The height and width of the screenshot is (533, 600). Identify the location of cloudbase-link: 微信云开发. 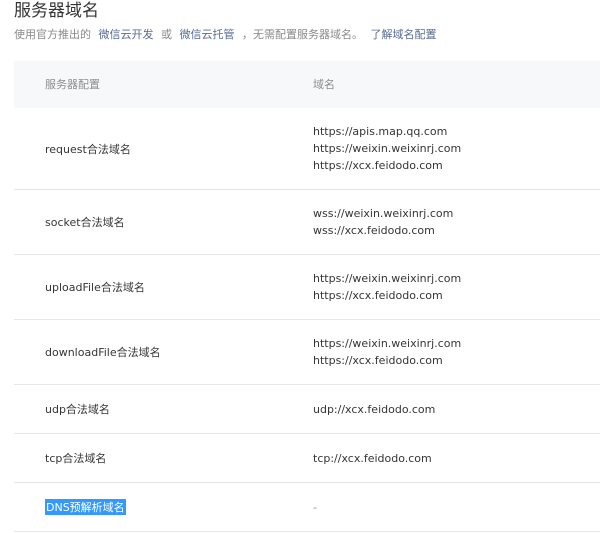
(126, 34).